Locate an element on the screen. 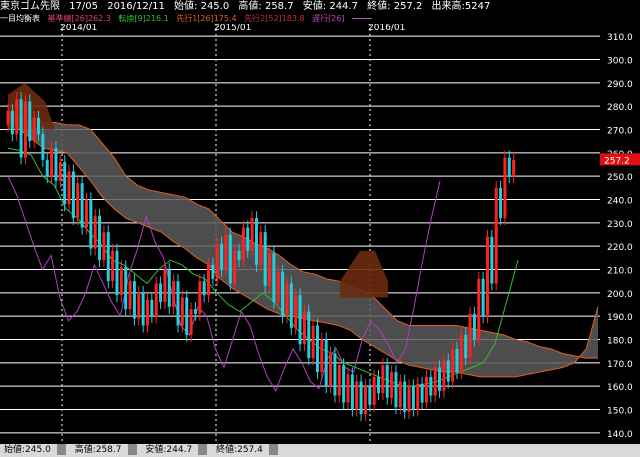  last-price-label: 257.2 is located at coordinates (617, 161).